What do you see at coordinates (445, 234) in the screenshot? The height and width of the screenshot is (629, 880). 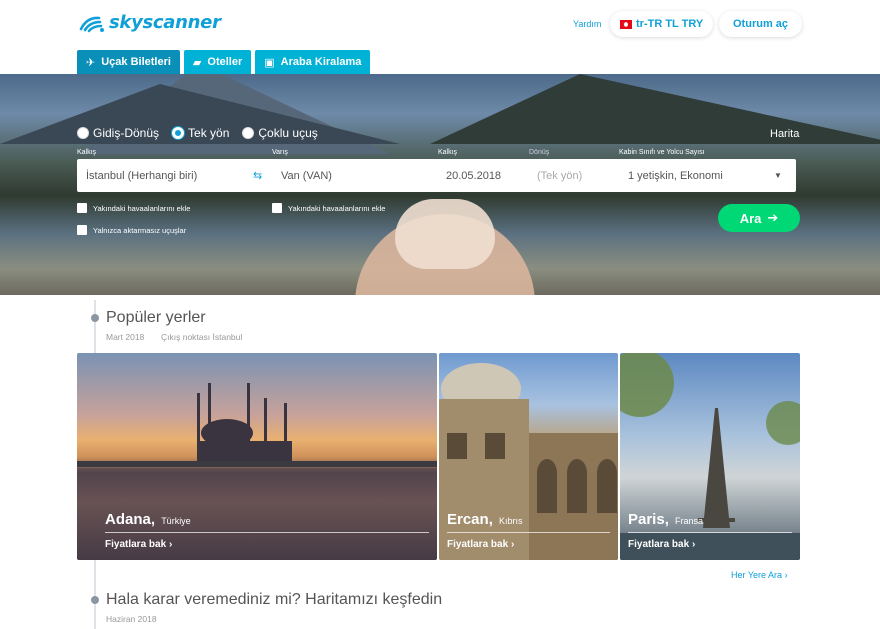 I see `hero-person-head` at bounding box center [445, 234].